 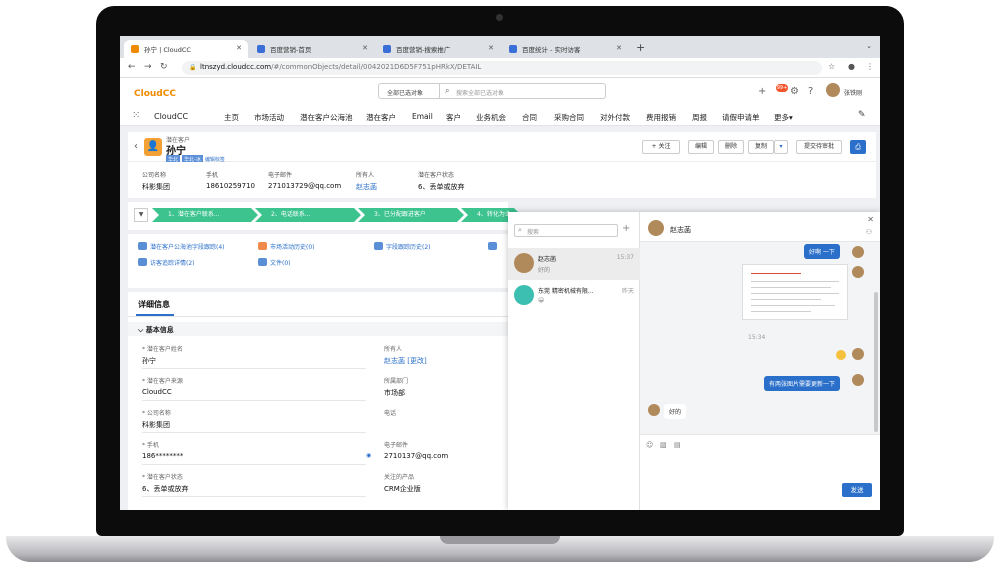 What do you see at coordinates (870, 66) in the screenshot?
I see `menu-icon: ⋮` at bounding box center [870, 66].